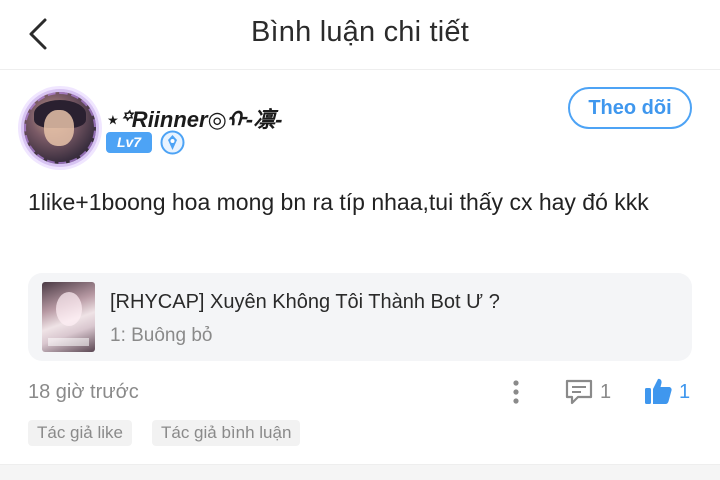 This screenshot has width=720, height=480. Describe the element at coordinates (80, 433) in the screenshot. I see `tag-author-liked: Tác giả like` at that location.